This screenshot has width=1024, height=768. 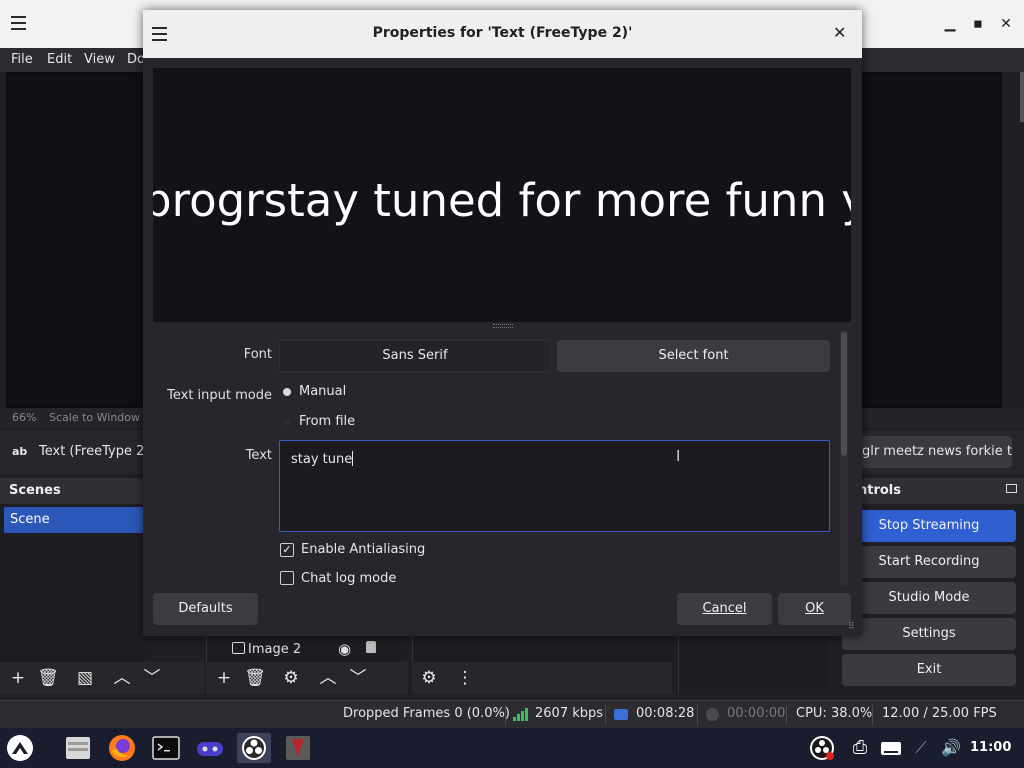 What do you see at coordinates (929, 634) in the screenshot?
I see `settings-button: Settings` at bounding box center [929, 634].